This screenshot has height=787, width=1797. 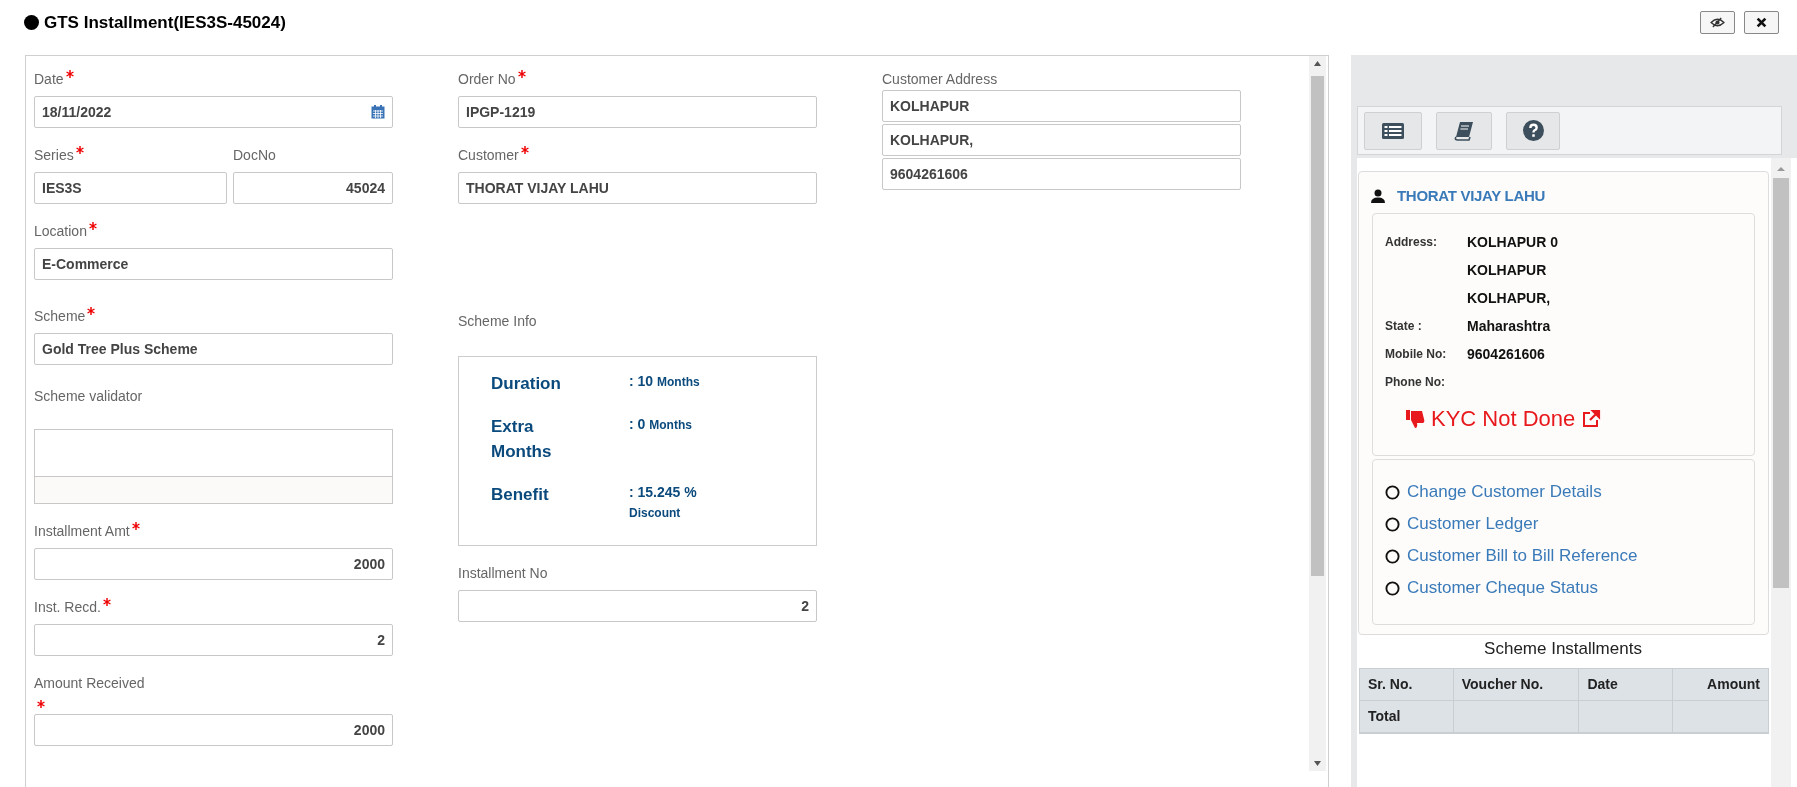 What do you see at coordinates (313, 188) in the screenshot?
I see `doc-number-field: 45024` at bounding box center [313, 188].